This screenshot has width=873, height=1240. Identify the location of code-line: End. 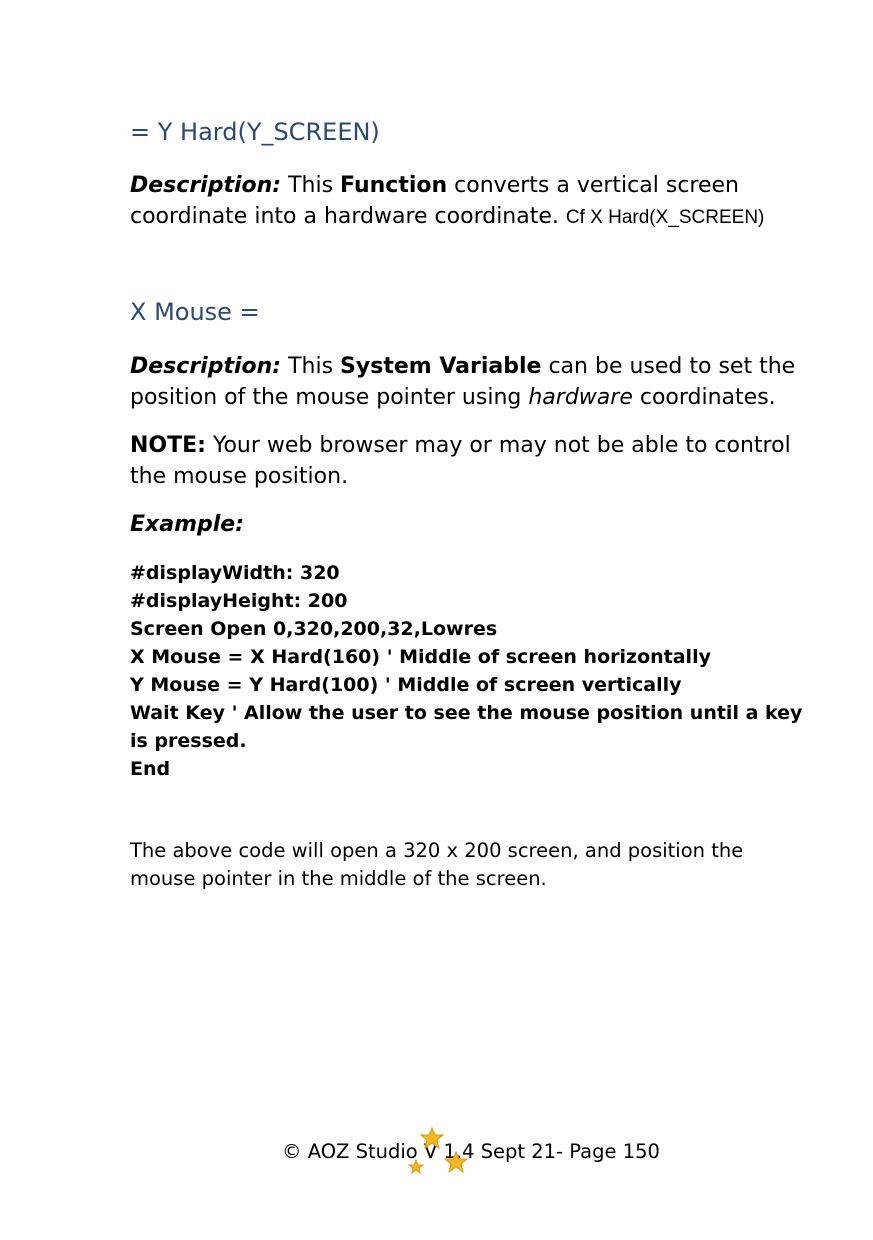
(150, 769).